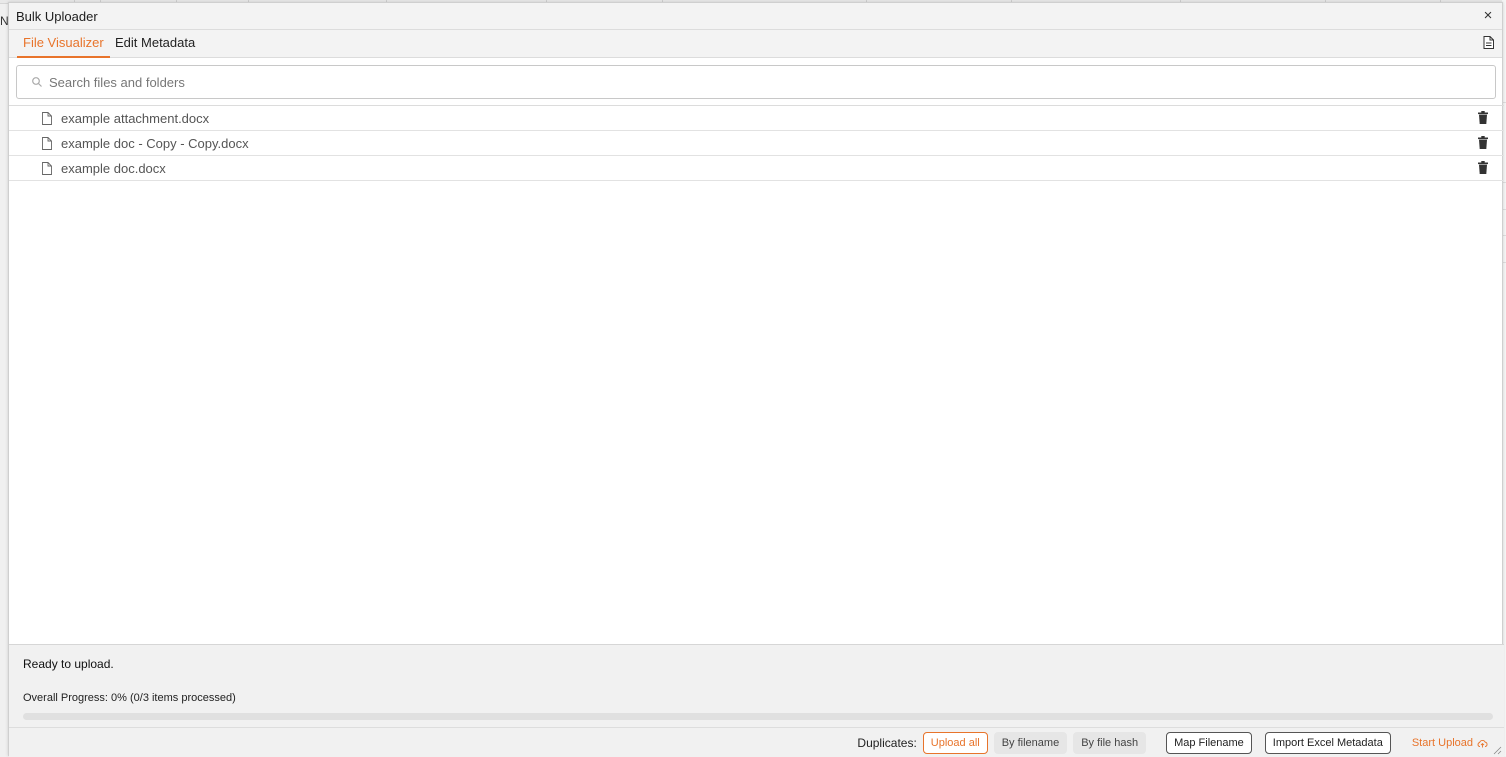 The height and width of the screenshot is (757, 1506). What do you see at coordinates (155, 143) in the screenshot?
I see `file-name: example doc - Copy - Copy.docx` at bounding box center [155, 143].